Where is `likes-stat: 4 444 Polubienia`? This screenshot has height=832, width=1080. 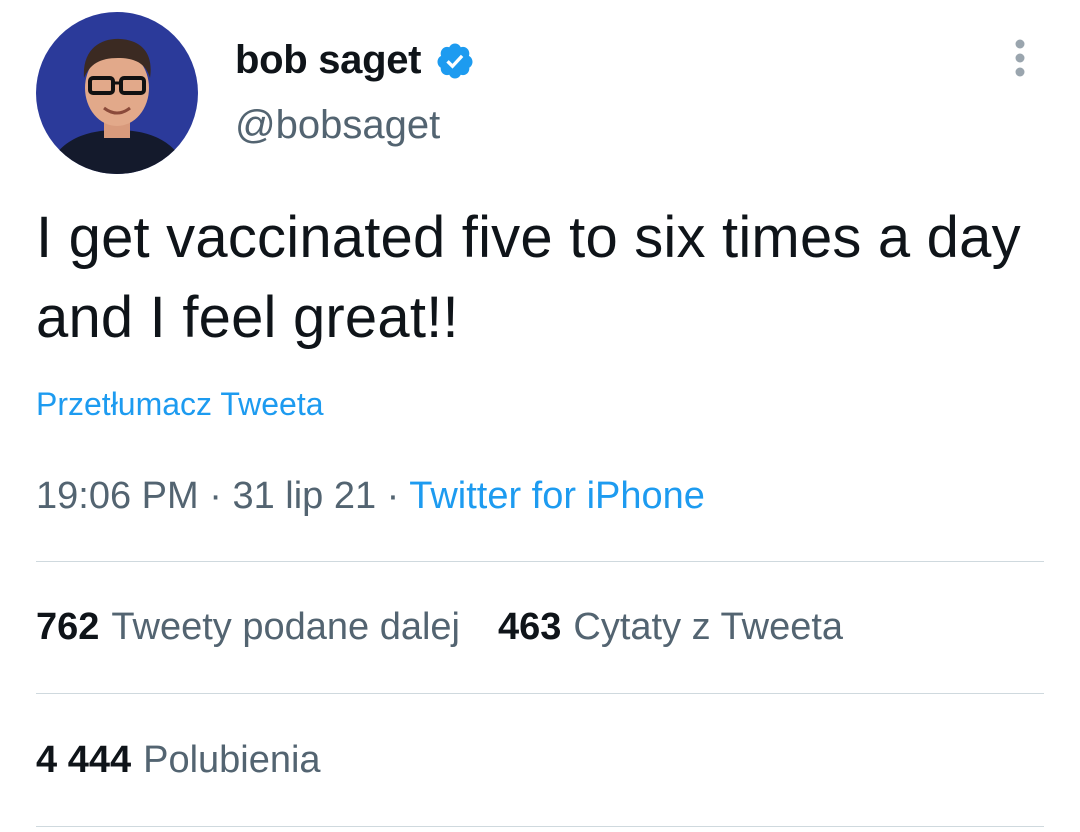 likes-stat: 4 444 Polubienia is located at coordinates (178, 760).